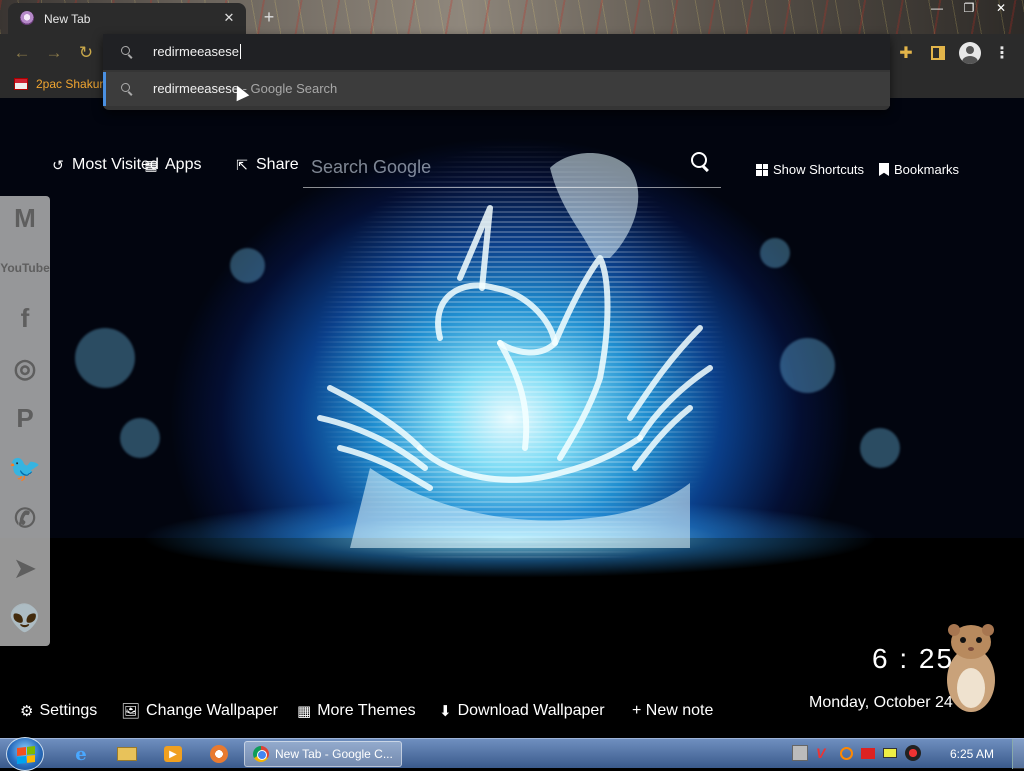  Describe the element at coordinates (522, 711) in the screenshot. I see `download-wallpaper-link: ⬇ Download Wallpaper` at that location.